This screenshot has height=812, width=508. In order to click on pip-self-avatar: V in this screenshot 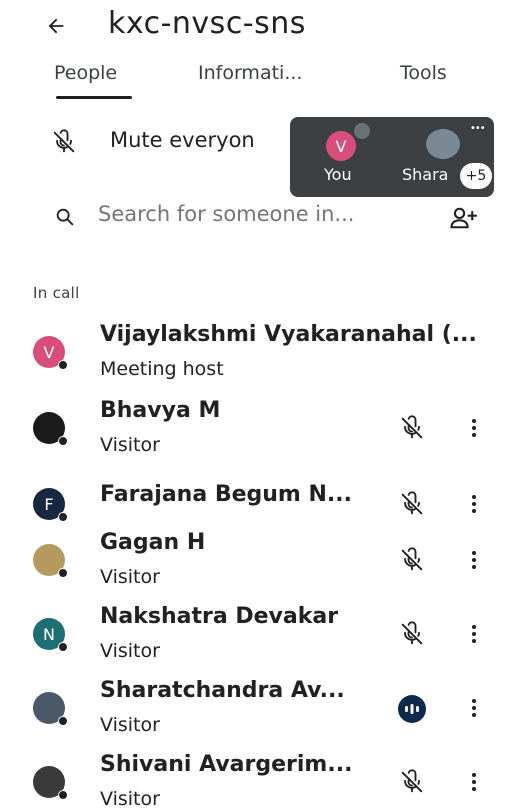, I will do `click(341, 146)`.